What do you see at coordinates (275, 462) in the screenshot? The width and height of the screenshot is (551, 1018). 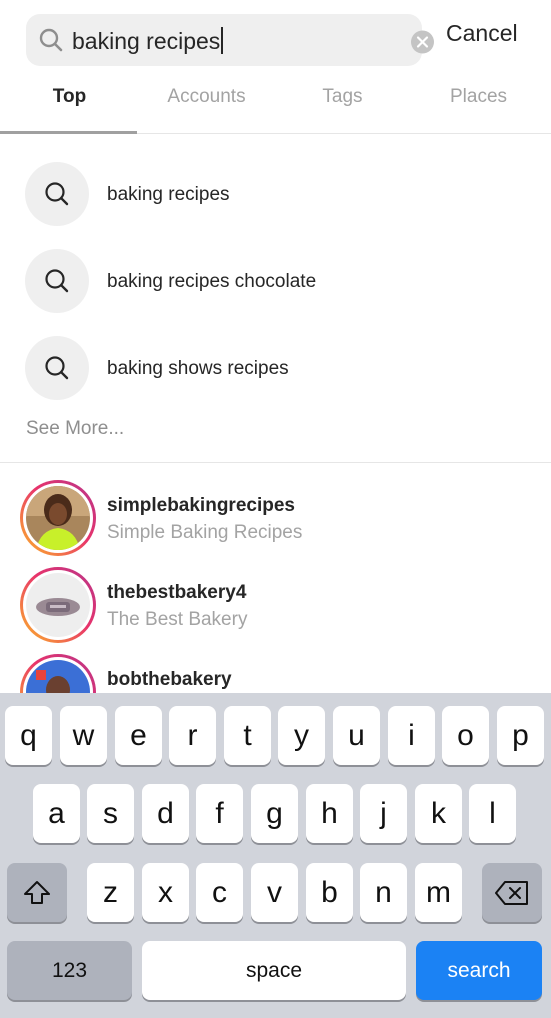 I see `divider` at bounding box center [275, 462].